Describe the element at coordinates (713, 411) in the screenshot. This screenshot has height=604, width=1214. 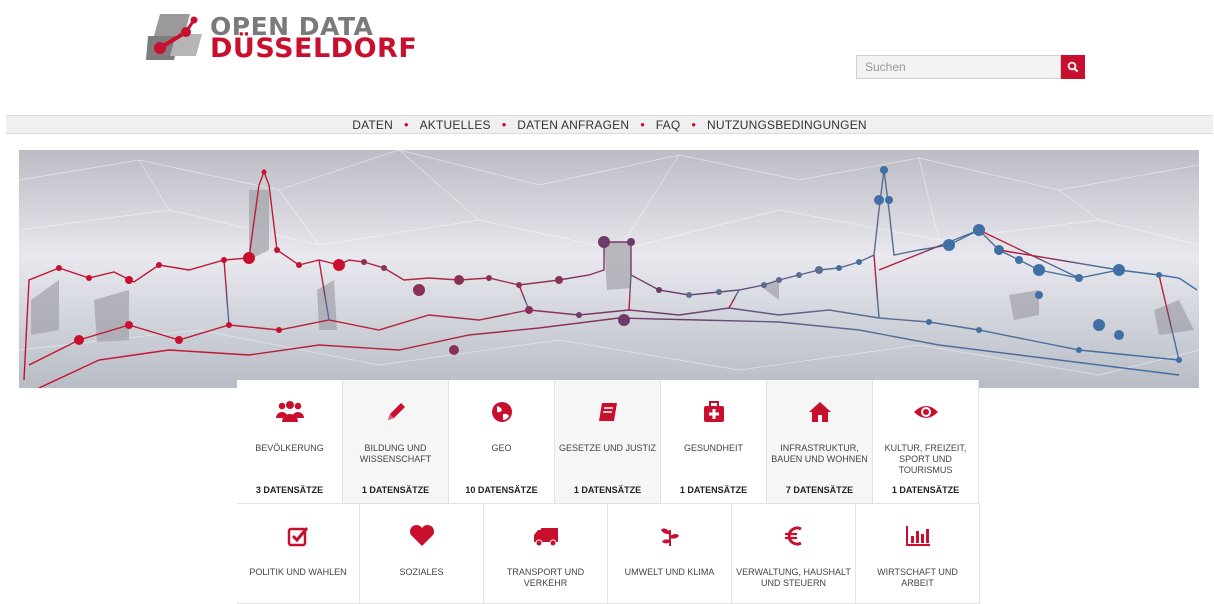
I see `medkit-icon` at that location.